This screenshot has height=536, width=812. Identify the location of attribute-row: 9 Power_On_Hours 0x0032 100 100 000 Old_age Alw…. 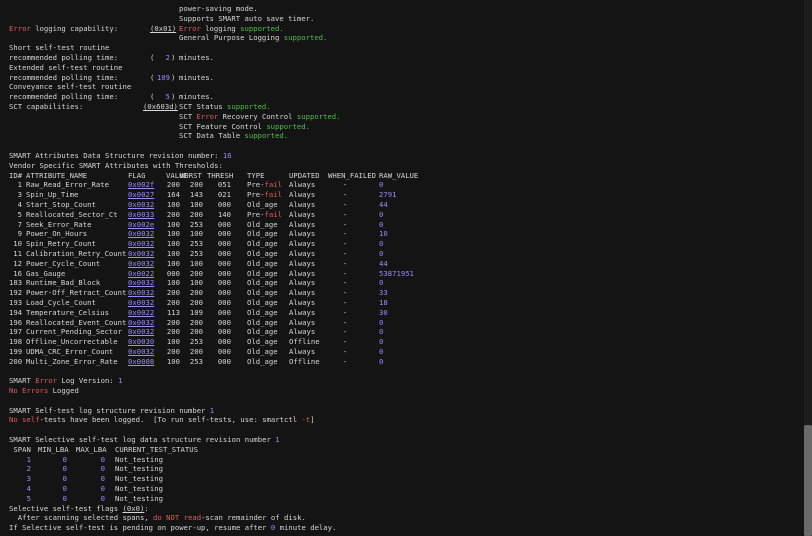
(404, 234).